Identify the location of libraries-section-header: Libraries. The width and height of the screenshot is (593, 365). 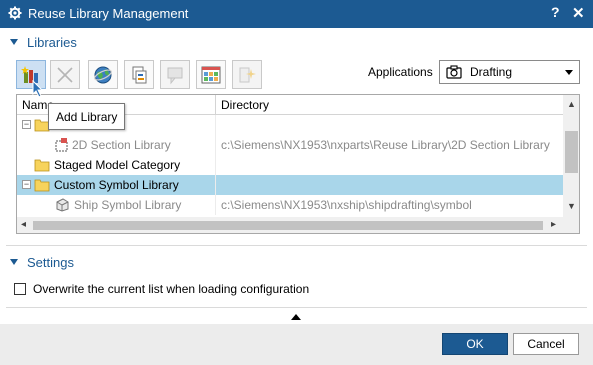
(43, 42).